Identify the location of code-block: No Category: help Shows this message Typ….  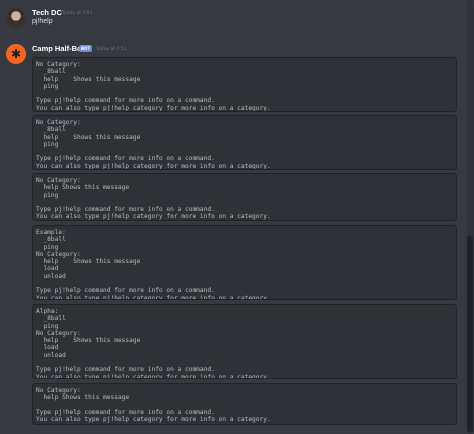
(244, 404).